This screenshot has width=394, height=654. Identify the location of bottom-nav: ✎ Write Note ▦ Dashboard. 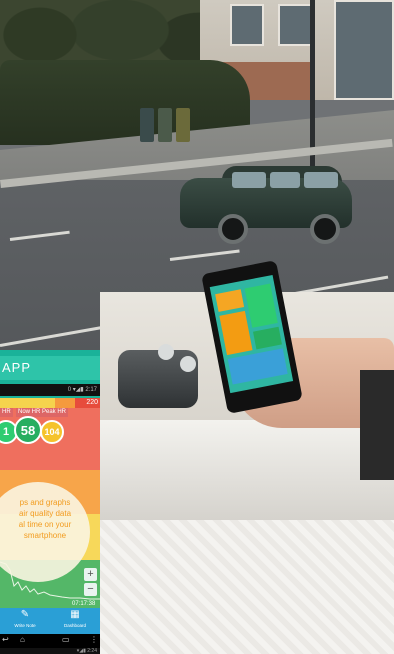
(50, 621).